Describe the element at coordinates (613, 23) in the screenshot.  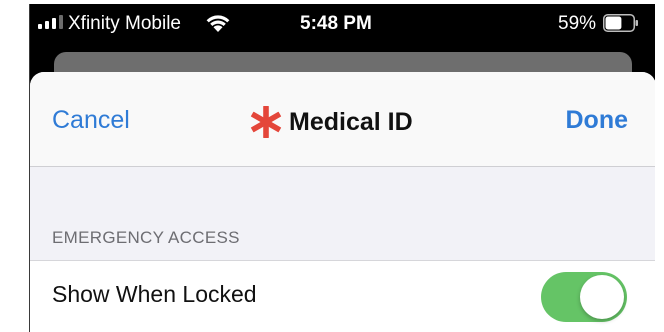
I see `battery-fill` at that location.